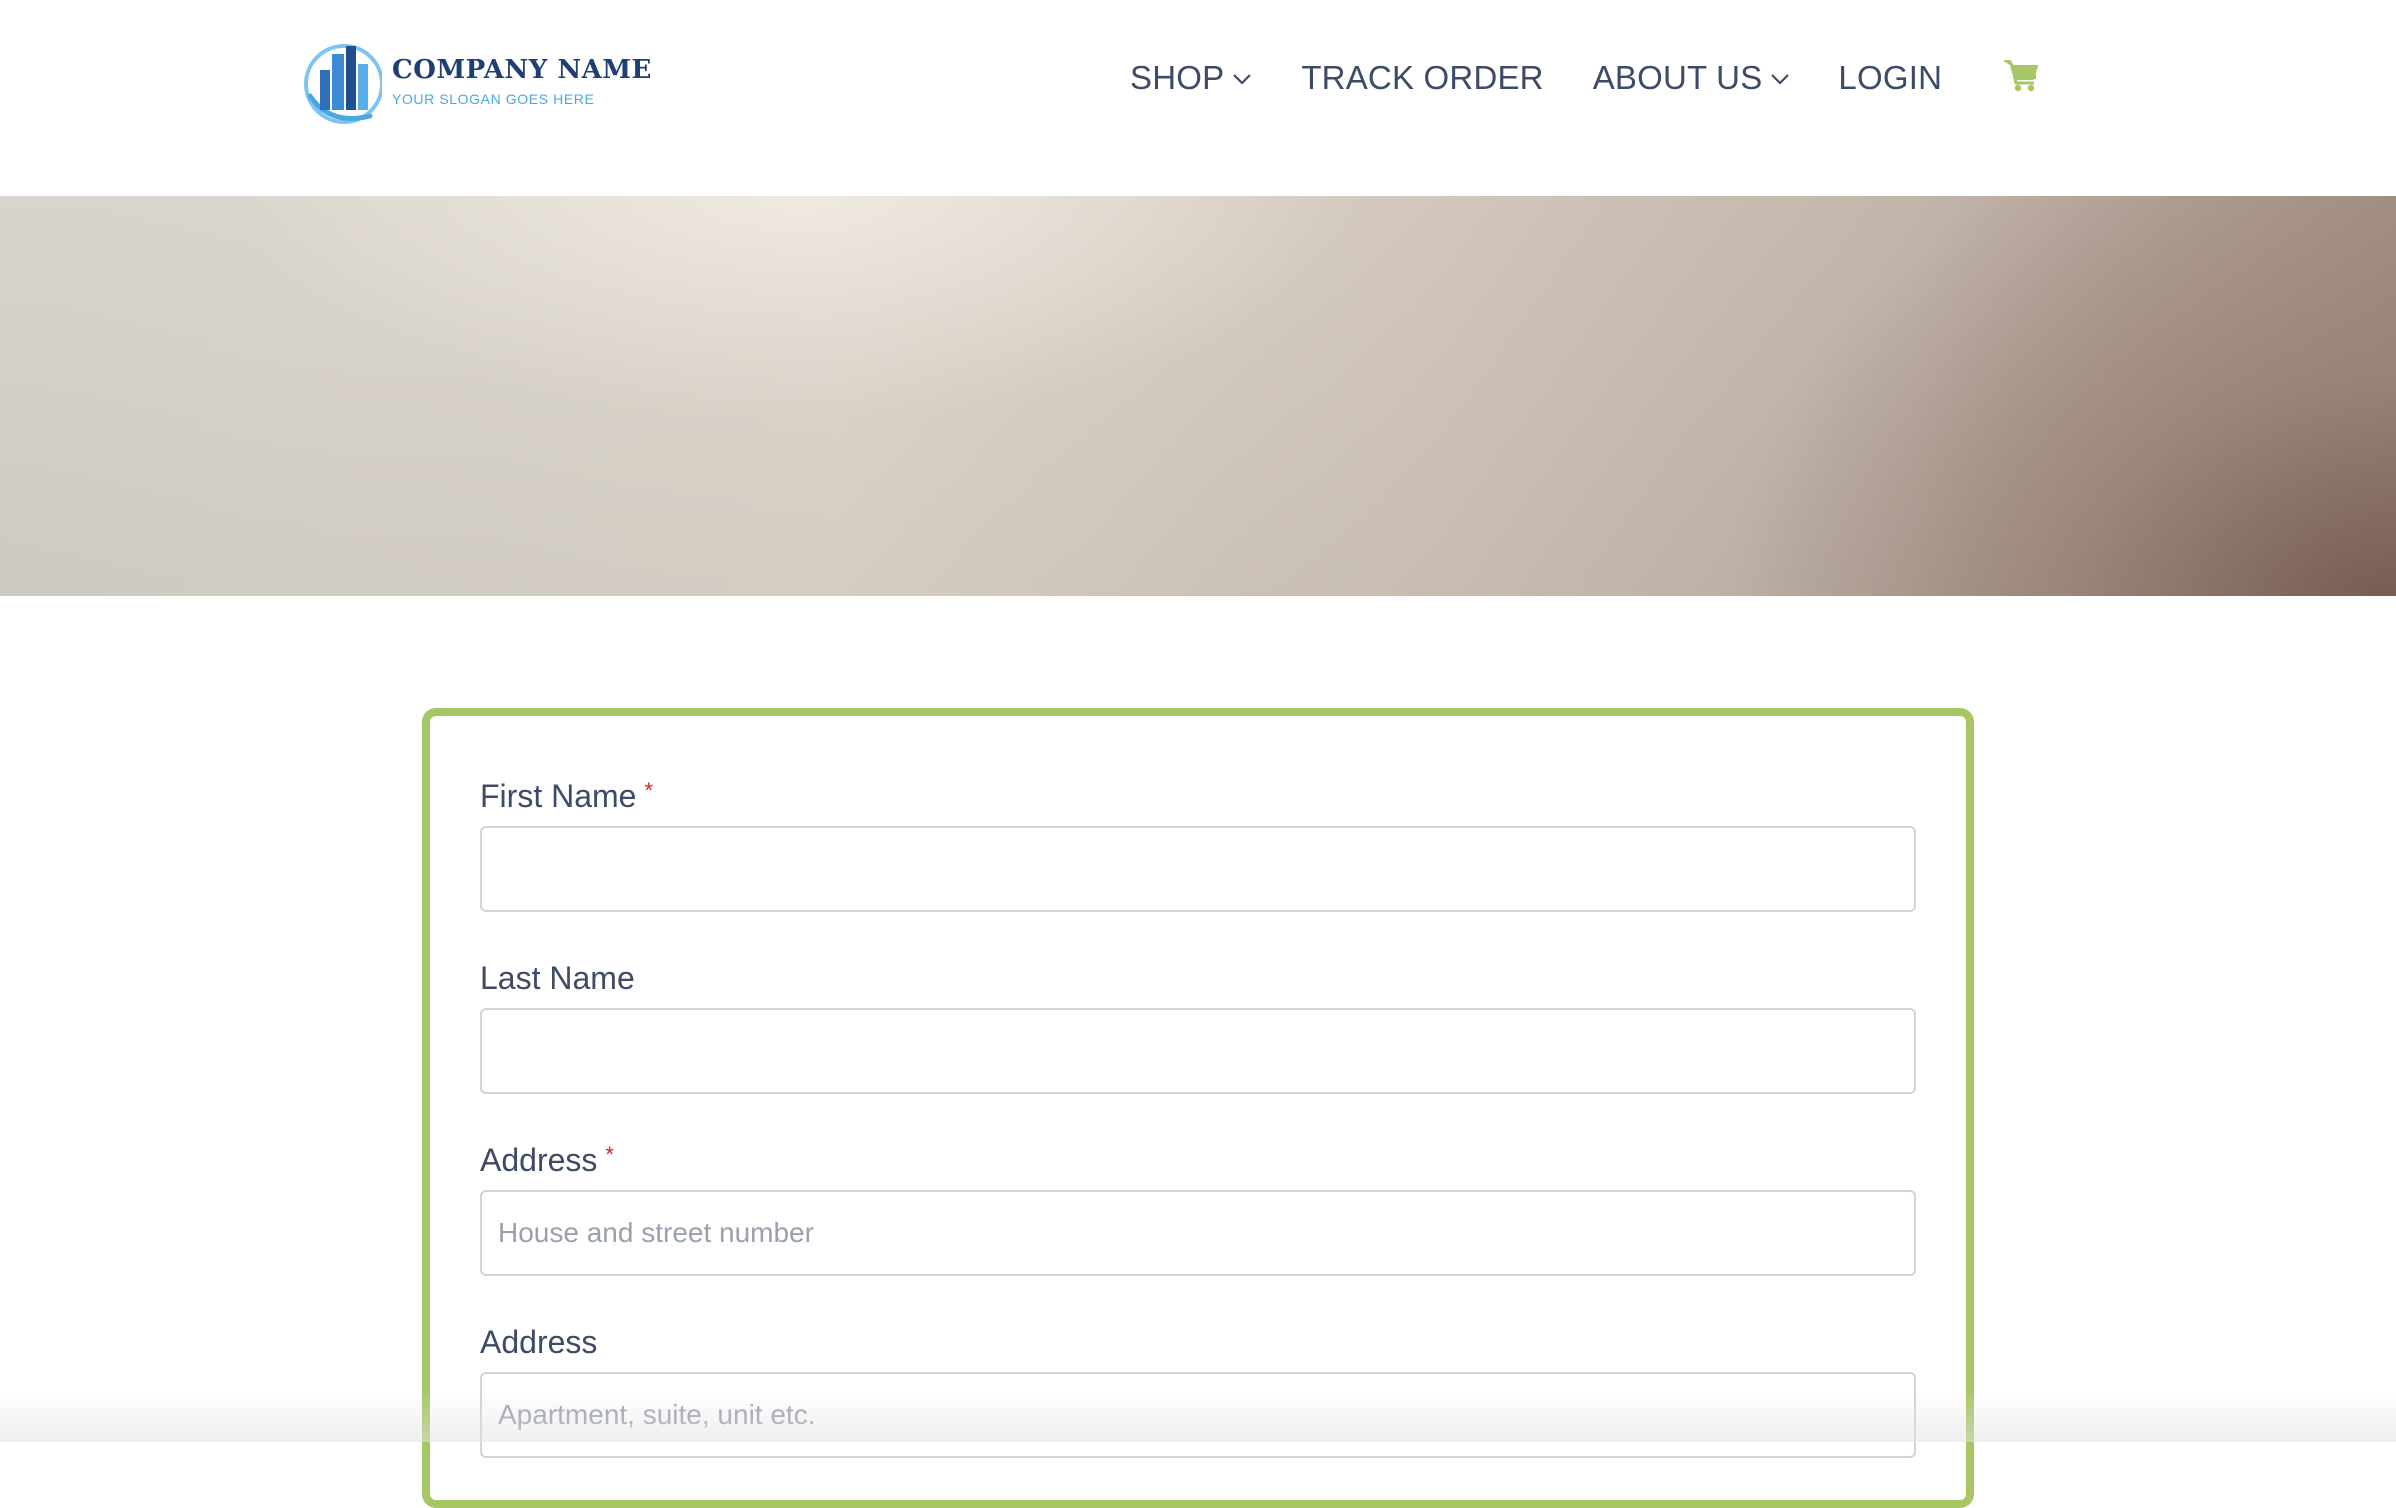 This screenshot has height=1508, width=2396. Describe the element at coordinates (1177, 77) in the screenshot. I see `nav-shop-label: SHOP` at that location.